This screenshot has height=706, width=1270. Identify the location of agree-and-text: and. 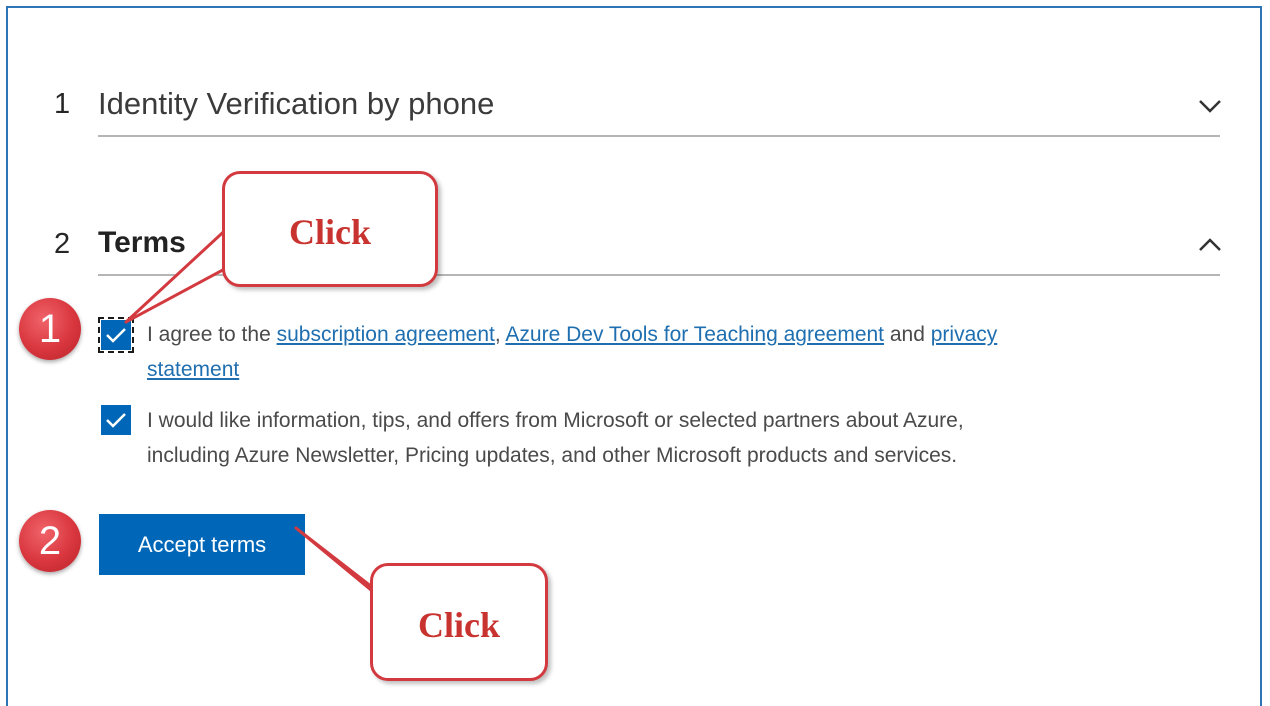
(907, 334).